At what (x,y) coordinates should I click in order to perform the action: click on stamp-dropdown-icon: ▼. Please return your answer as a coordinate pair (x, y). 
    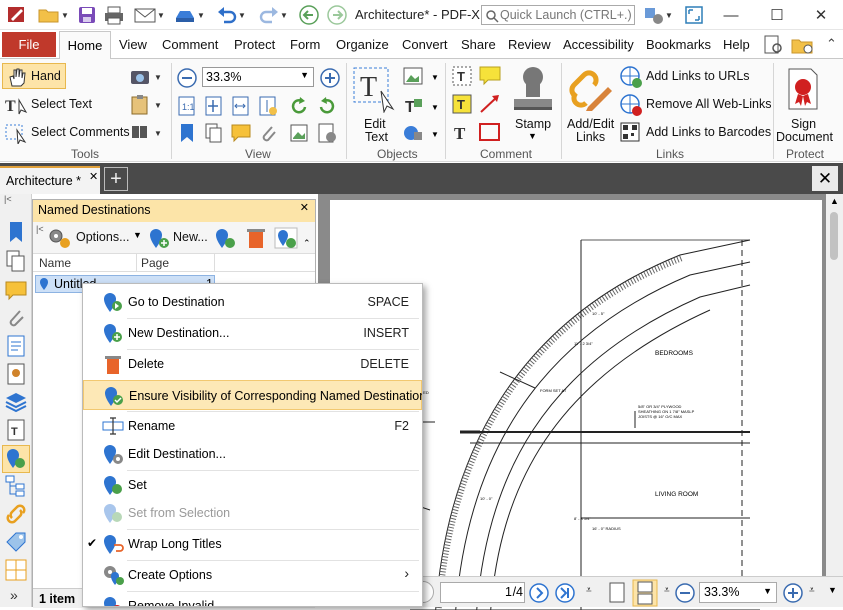
    Looking at the image, I should click on (532, 136).